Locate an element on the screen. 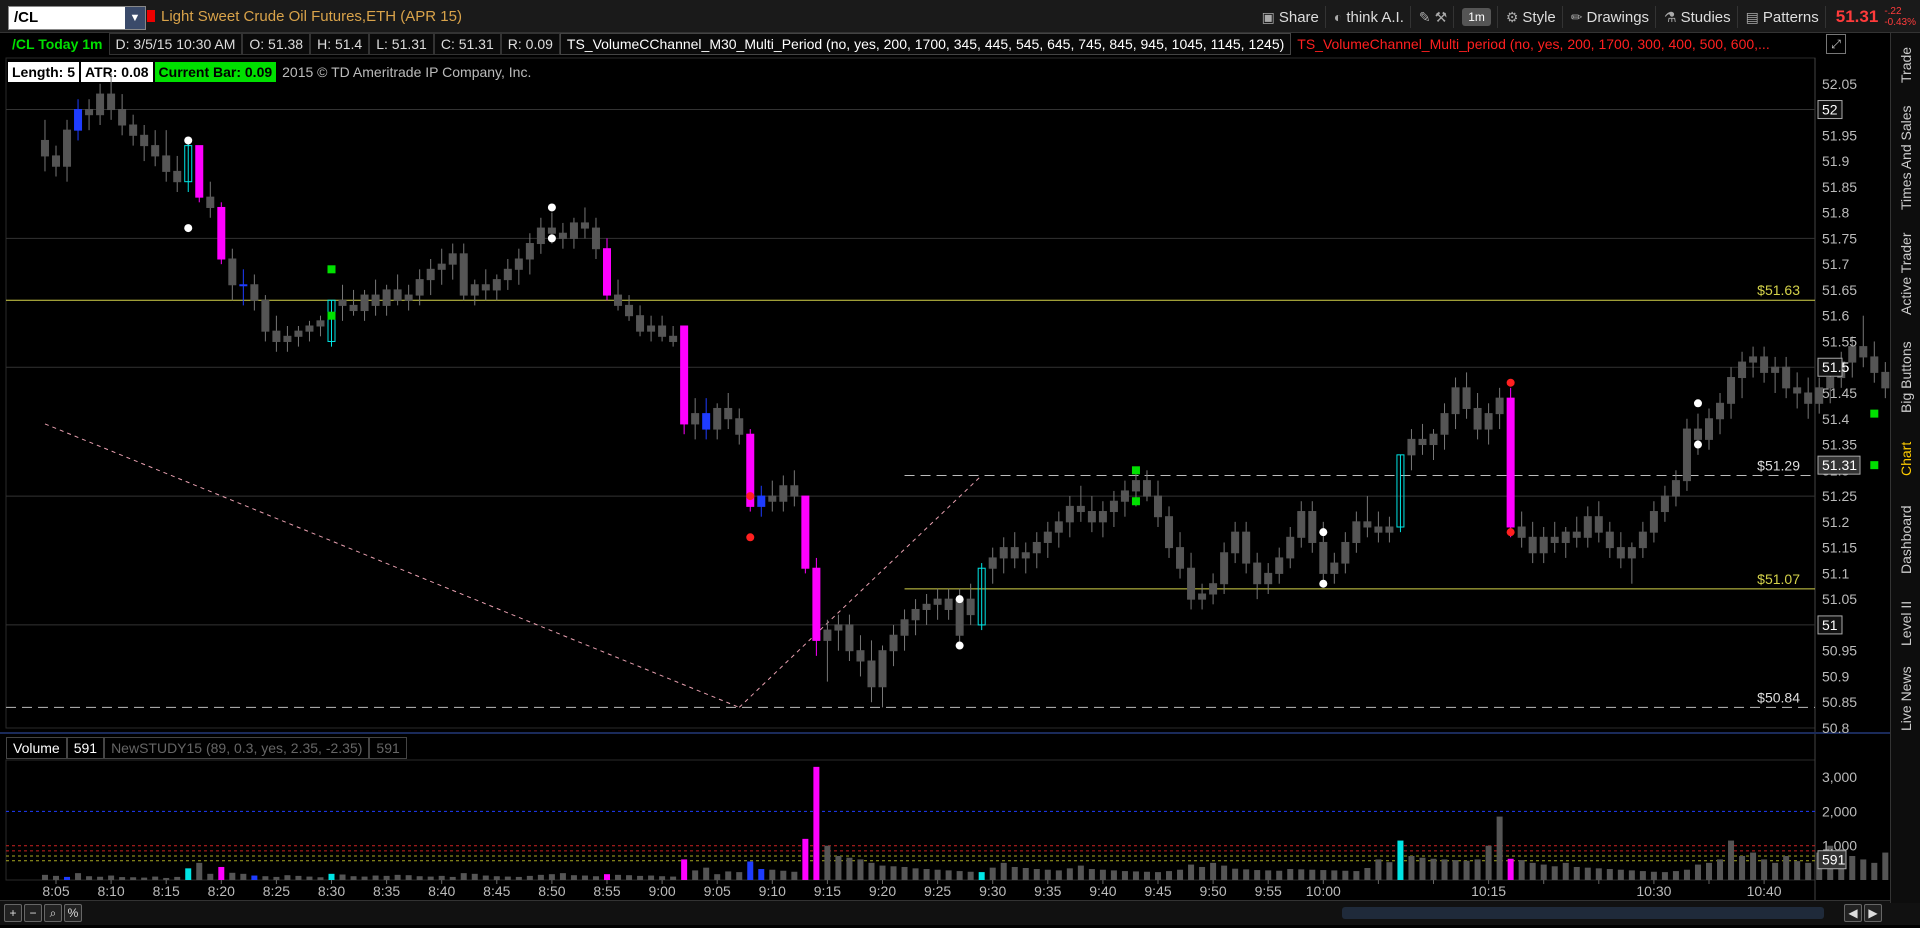 Image resolution: width=1920 pixels, height=928 pixels. scroll-left-icon: ◀ is located at coordinates (1853, 913).